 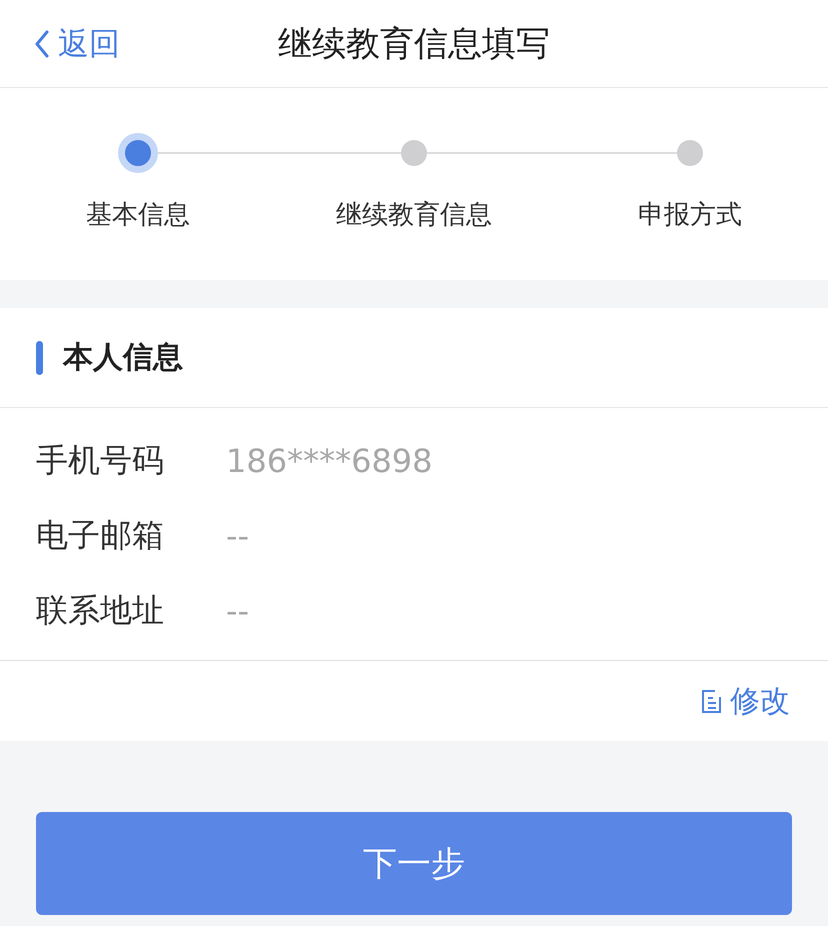 I want to click on section-marker, so click(x=39, y=357).